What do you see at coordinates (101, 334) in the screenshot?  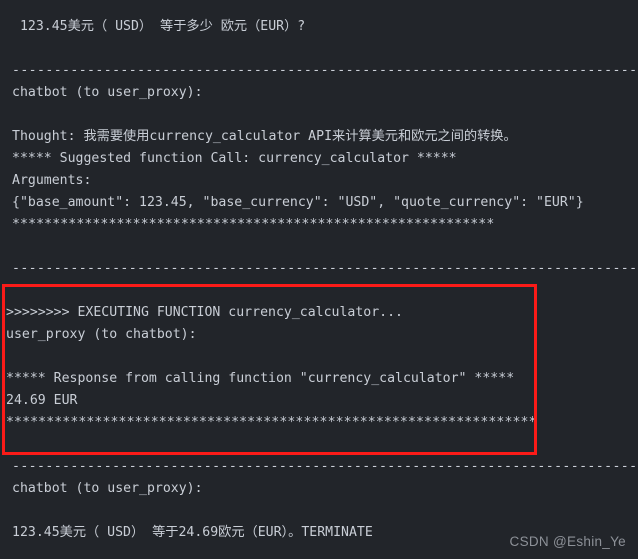 I see `console-line-speaker: user_proxy (to chatbot):` at bounding box center [101, 334].